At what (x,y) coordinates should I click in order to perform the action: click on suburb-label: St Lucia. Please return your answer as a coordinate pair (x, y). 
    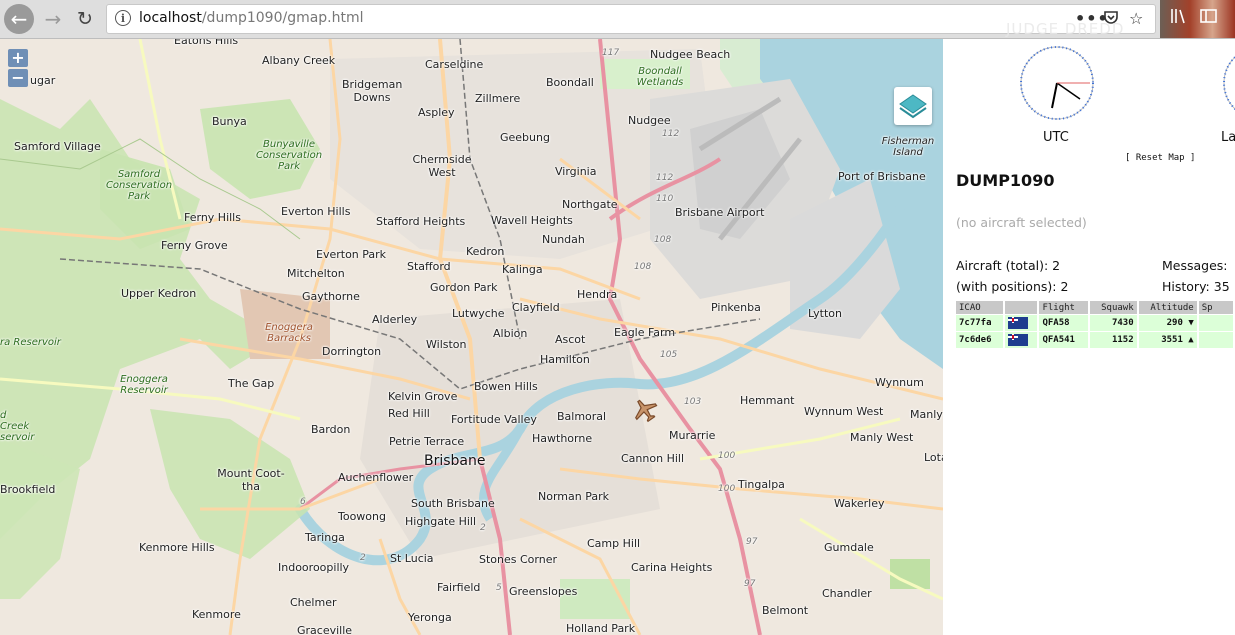
    Looking at the image, I should click on (412, 558).